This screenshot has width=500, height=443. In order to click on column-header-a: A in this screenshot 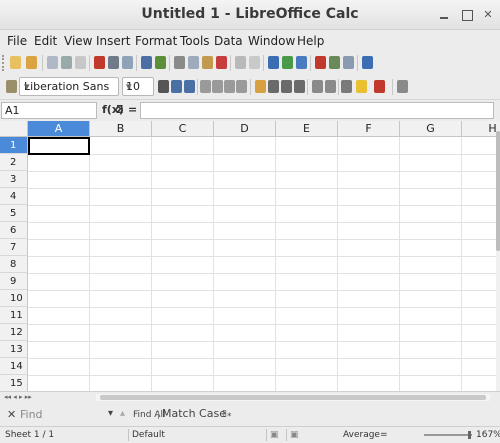, I will do `click(59, 129)`.